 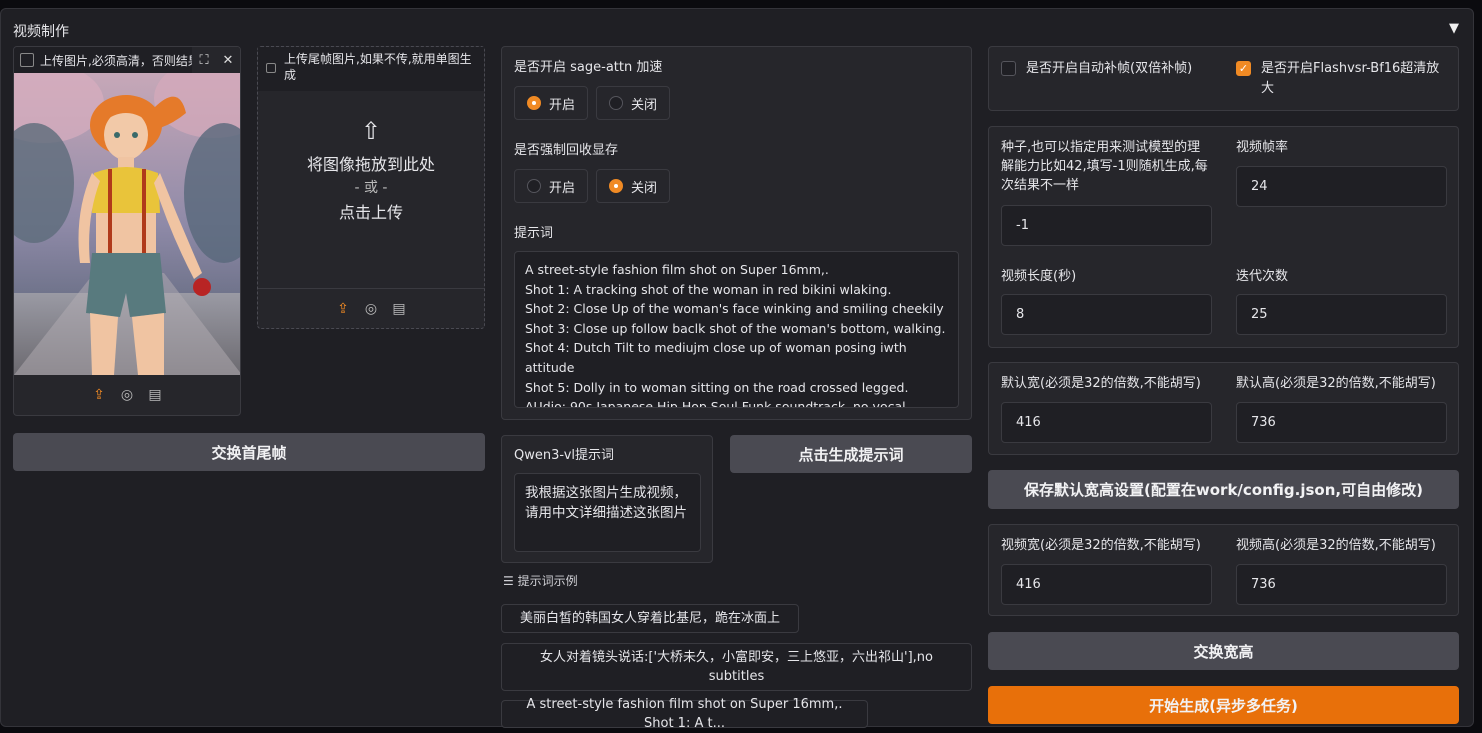 What do you see at coordinates (370, 164) in the screenshot?
I see `drop-text: 将图像拖放到此处` at bounding box center [370, 164].